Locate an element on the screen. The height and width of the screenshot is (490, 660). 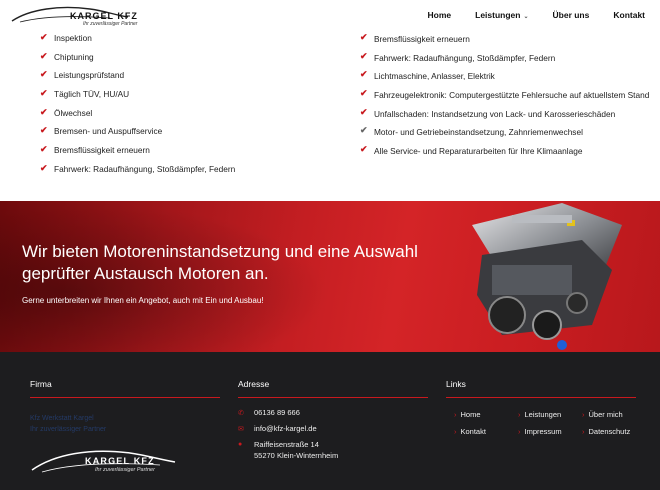
list-item: ✔ Leistungsprüfstand is located at coordinates (82, 75).